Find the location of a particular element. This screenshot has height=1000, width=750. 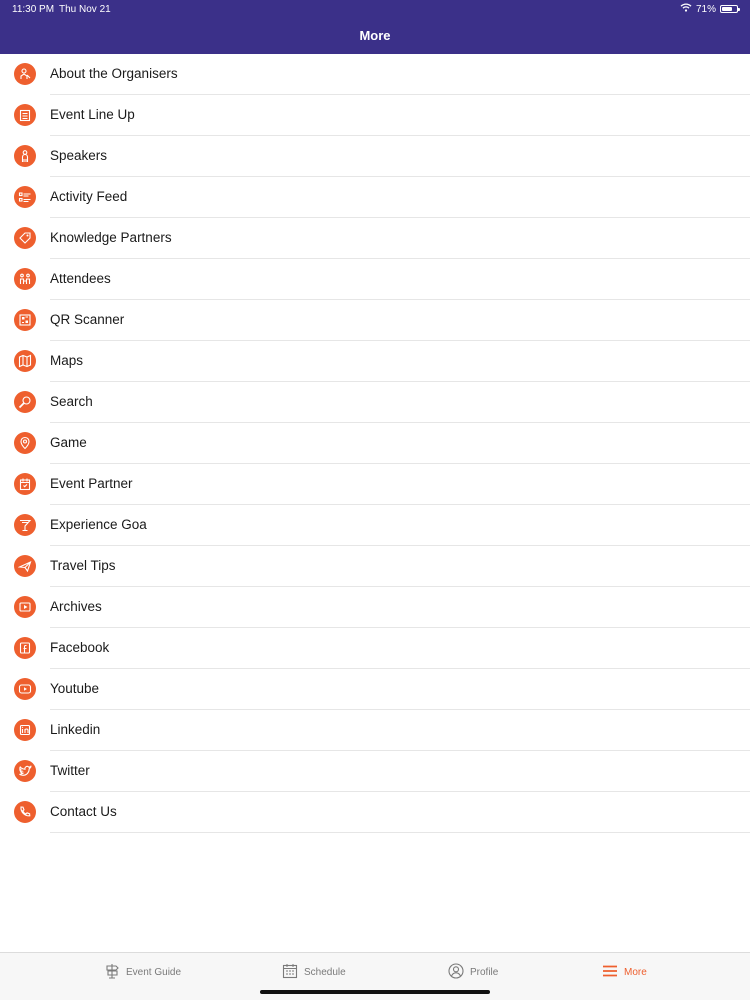

menu-item-search: Search is located at coordinates (375, 402).